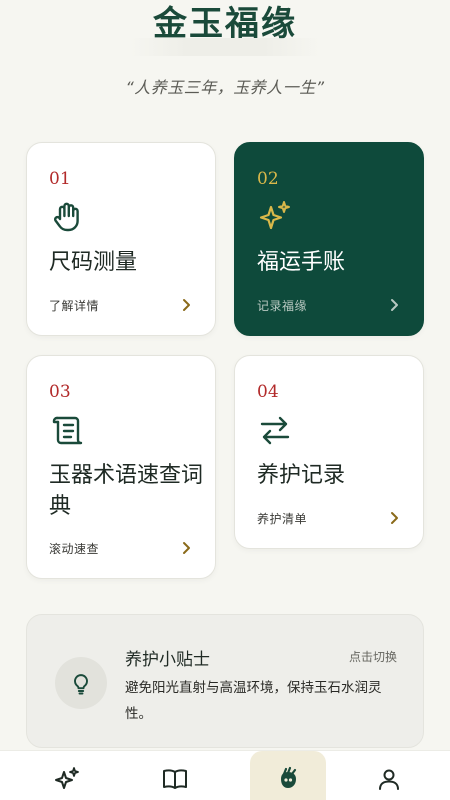 This screenshot has height=800, width=450. I want to click on scroll-icon, so click(67, 430).